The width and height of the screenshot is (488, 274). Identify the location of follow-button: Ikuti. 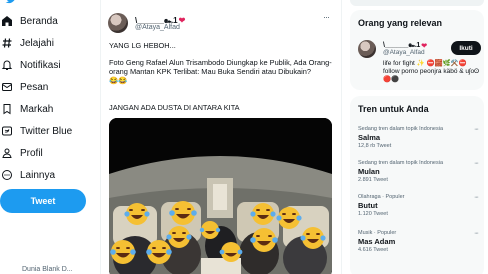
(466, 48).